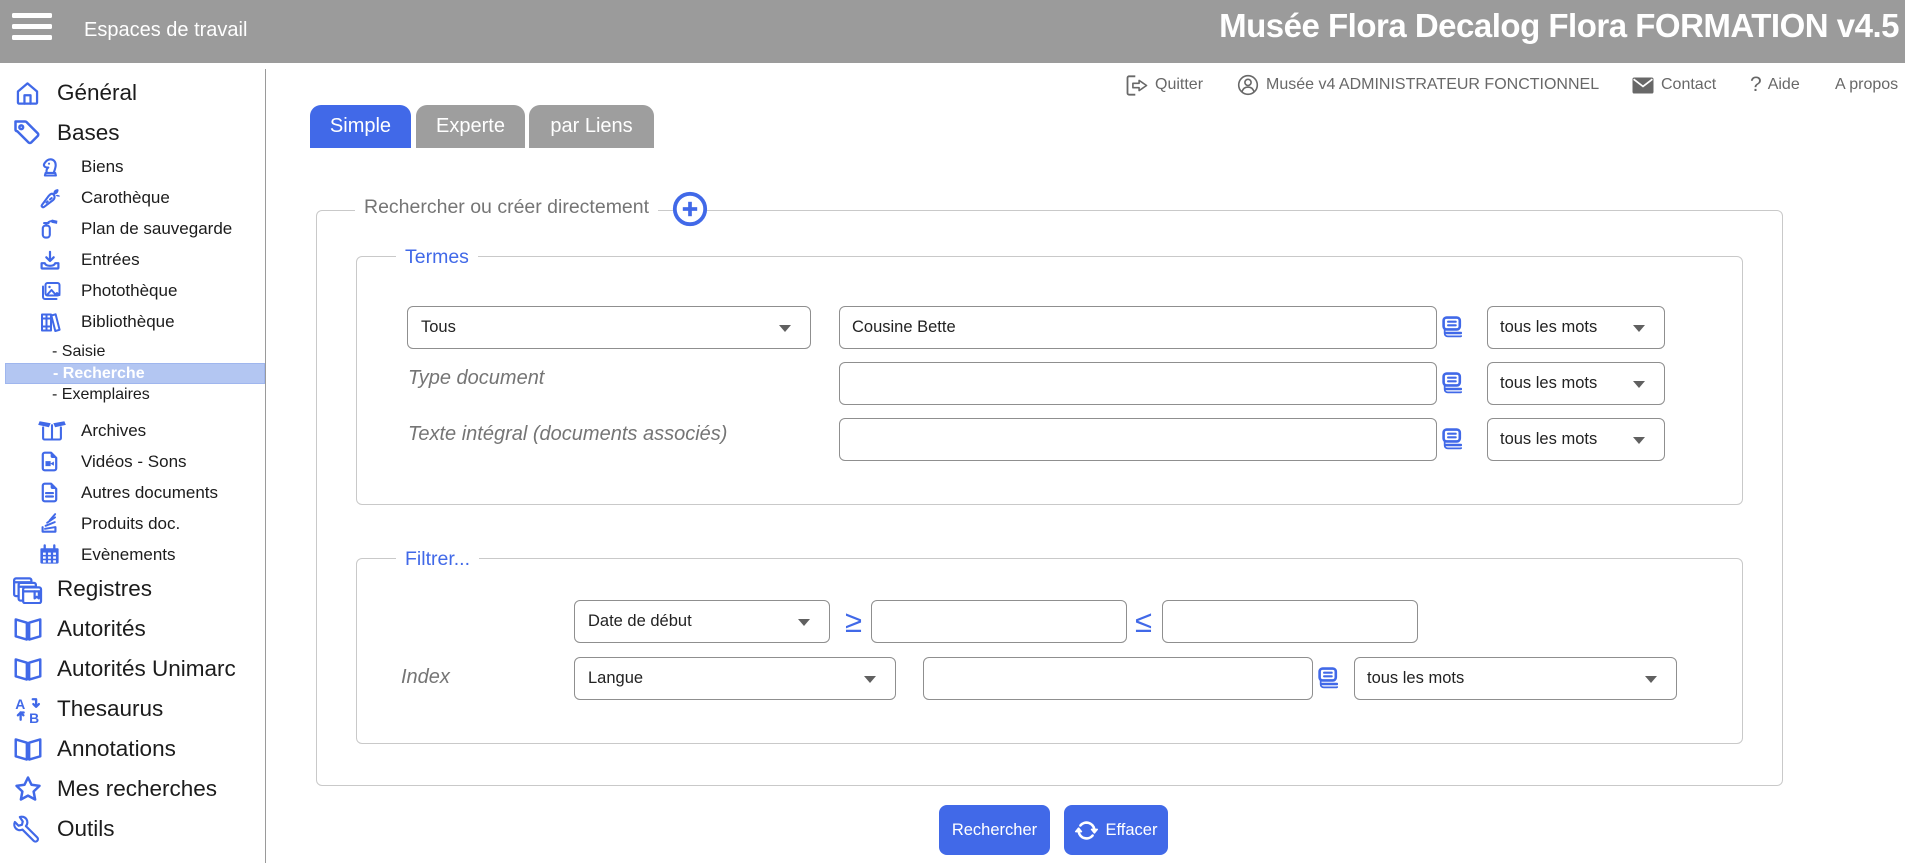  Describe the element at coordinates (20, 703) in the screenshot. I see `svg-text: A` at that location.